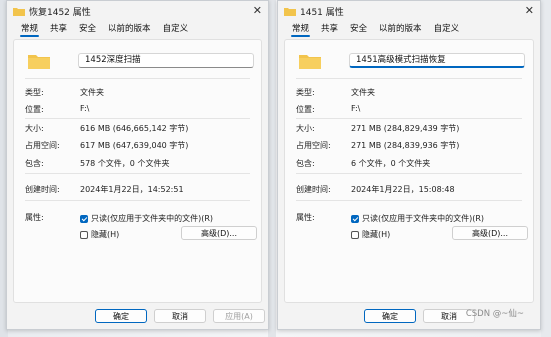 The image size is (551, 337). Describe the element at coordinates (494, 314) in the screenshot. I see `watermark: CSDN @~仙~` at that location.